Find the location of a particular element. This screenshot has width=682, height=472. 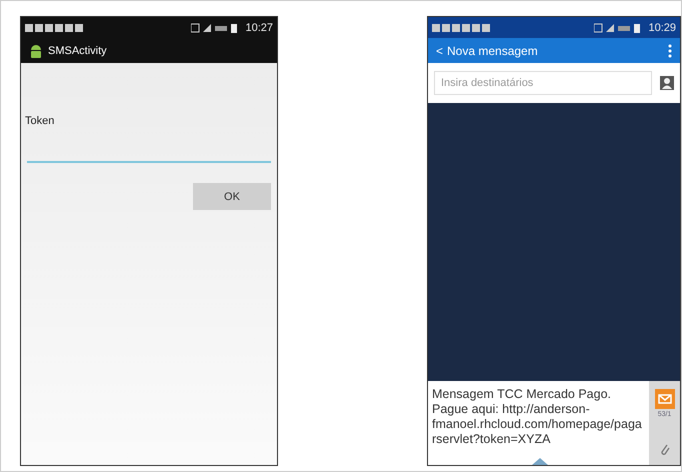

clock: 10:27 is located at coordinates (259, 28).